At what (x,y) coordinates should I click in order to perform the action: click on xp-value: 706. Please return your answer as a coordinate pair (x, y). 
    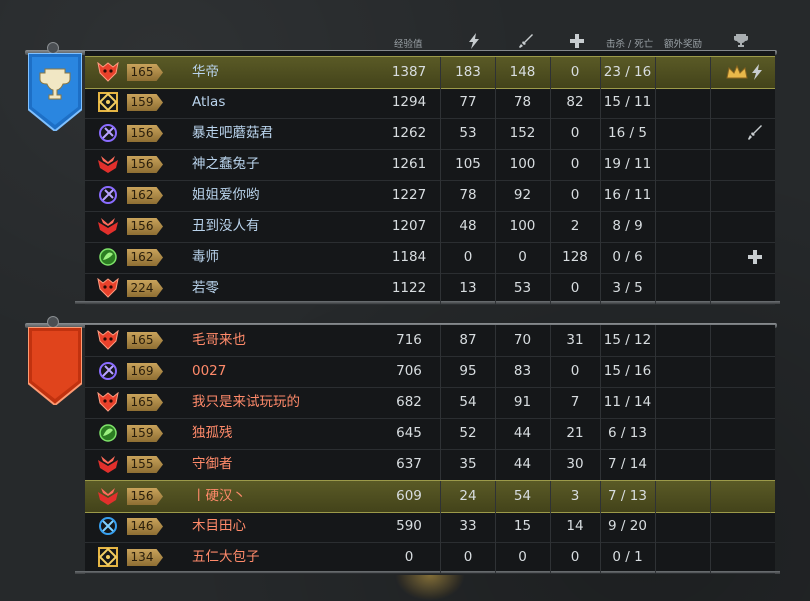
    Looking at the image, I should click on (409, 371).